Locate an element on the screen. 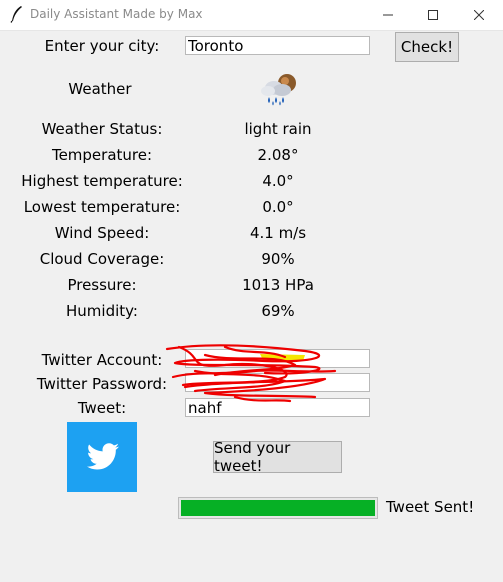 The image size is (503, 582). temperature-label: Temperature: is located at coordinates (102, 155).